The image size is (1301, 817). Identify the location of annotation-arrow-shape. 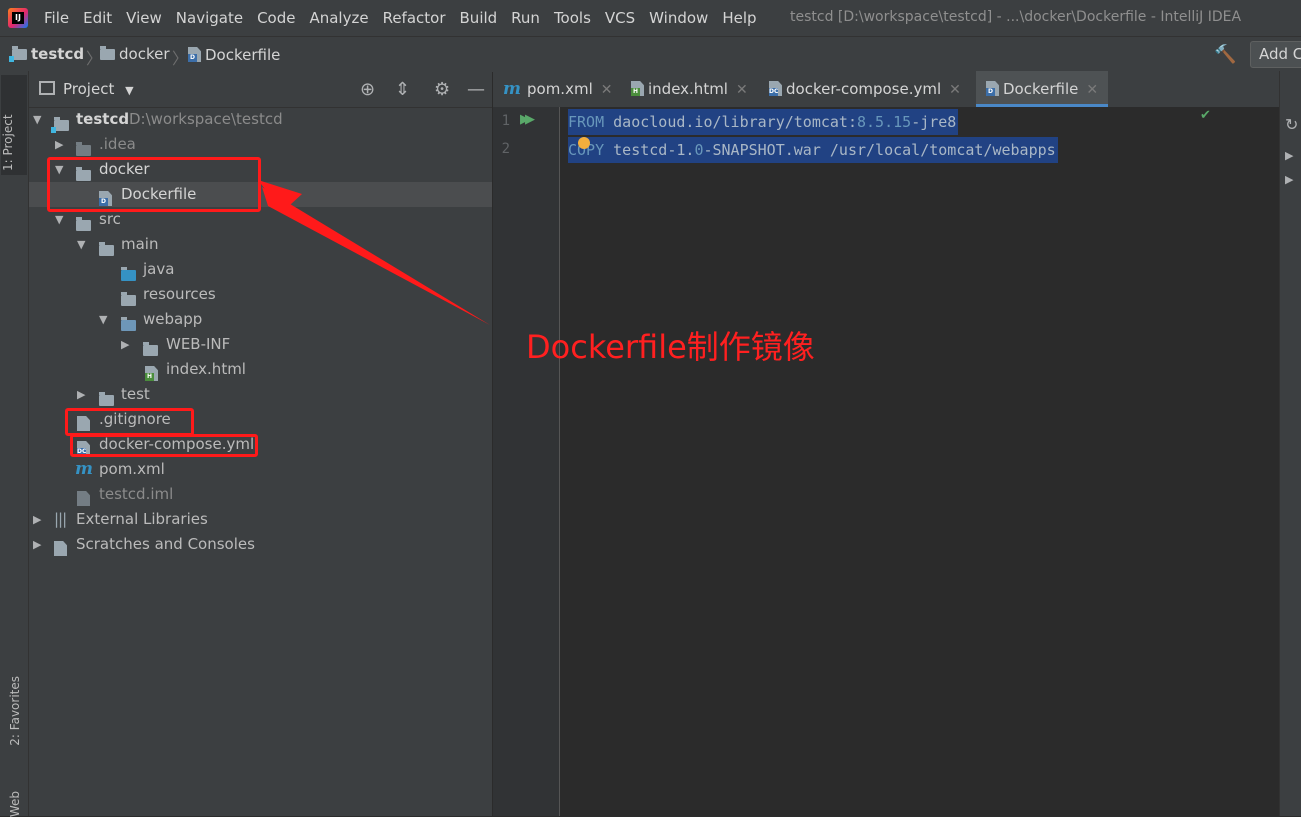
(376, 256).